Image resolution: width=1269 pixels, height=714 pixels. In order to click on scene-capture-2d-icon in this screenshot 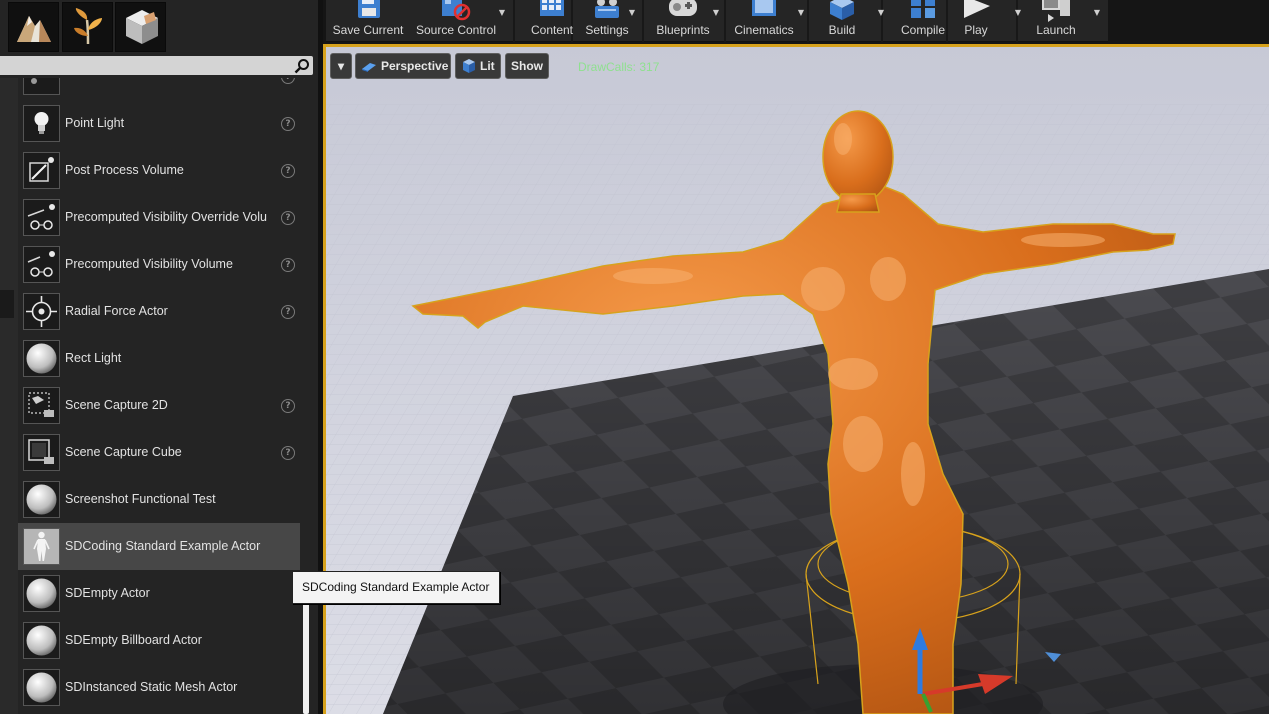, I will do `click(41, 405)`.